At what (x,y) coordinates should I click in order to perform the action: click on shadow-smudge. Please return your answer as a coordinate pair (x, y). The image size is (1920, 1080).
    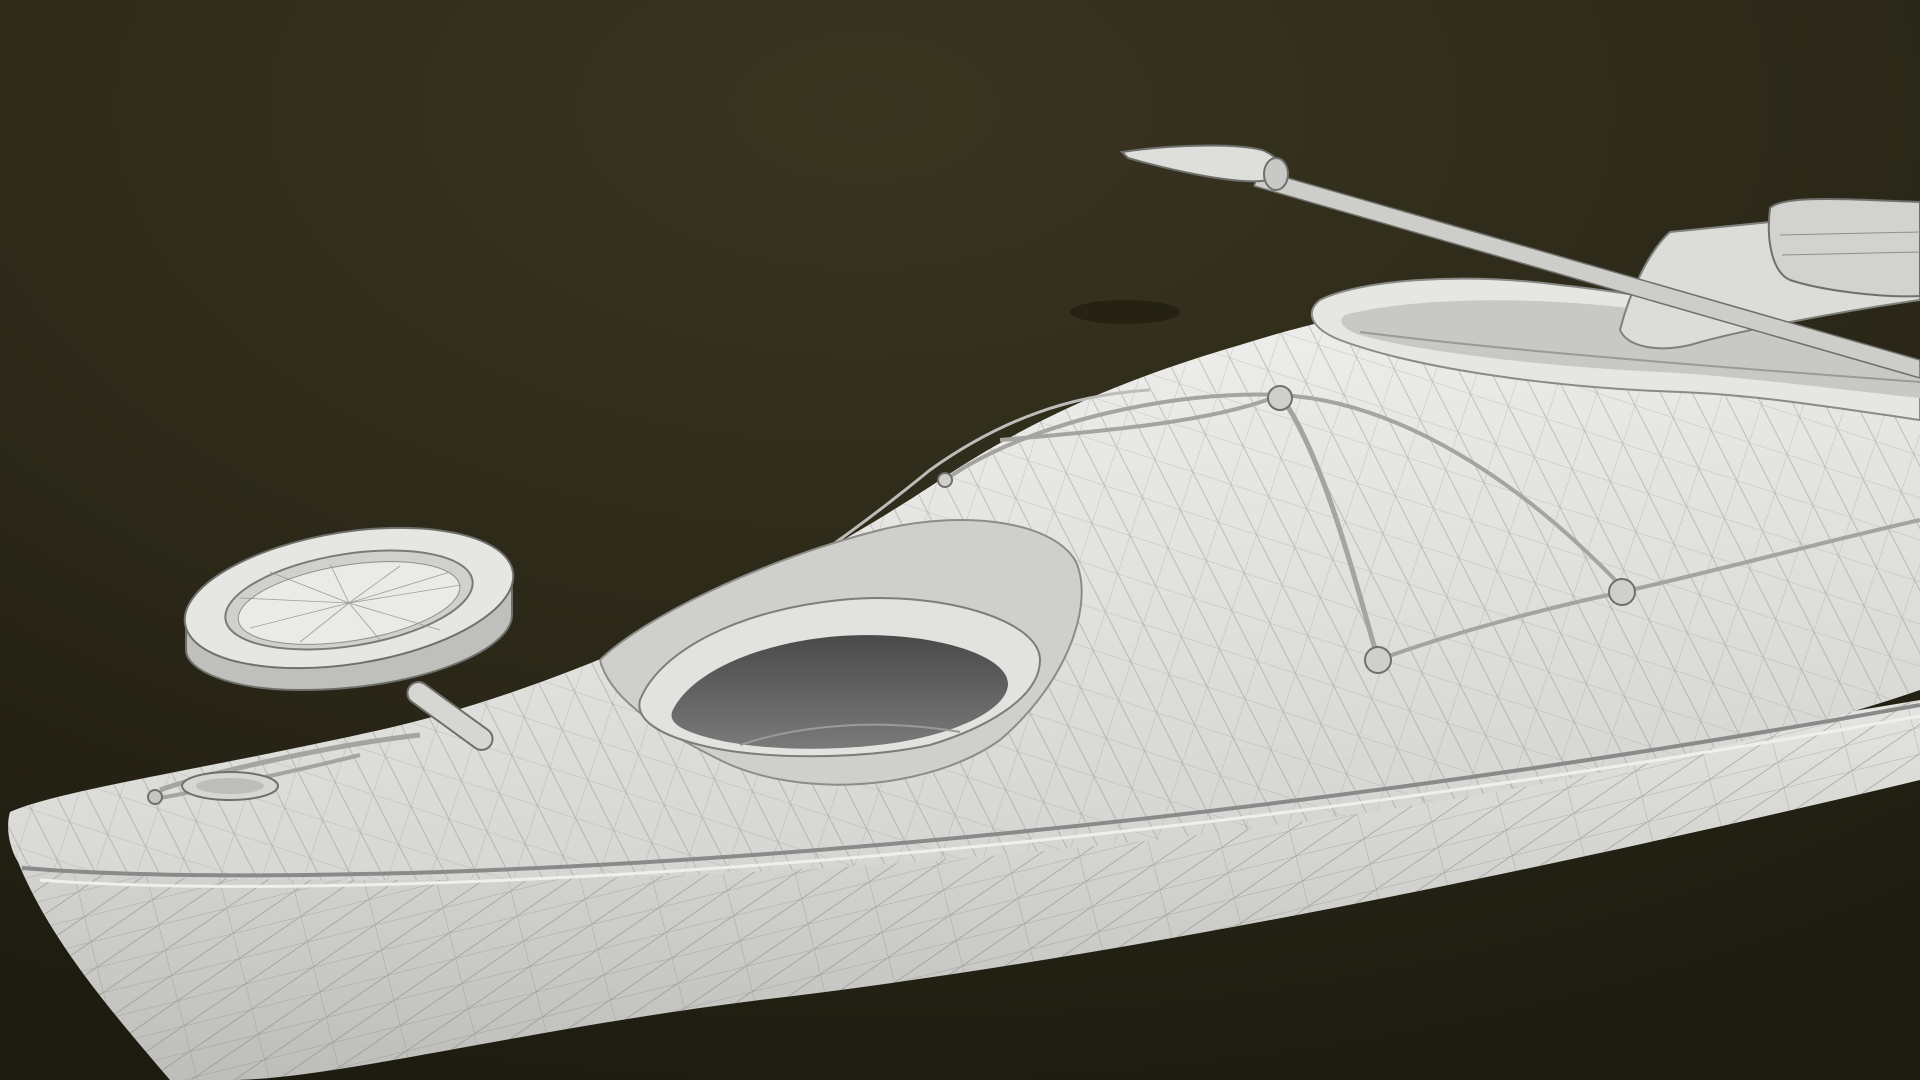
    Looking at the image, I should click on (1125, 312).